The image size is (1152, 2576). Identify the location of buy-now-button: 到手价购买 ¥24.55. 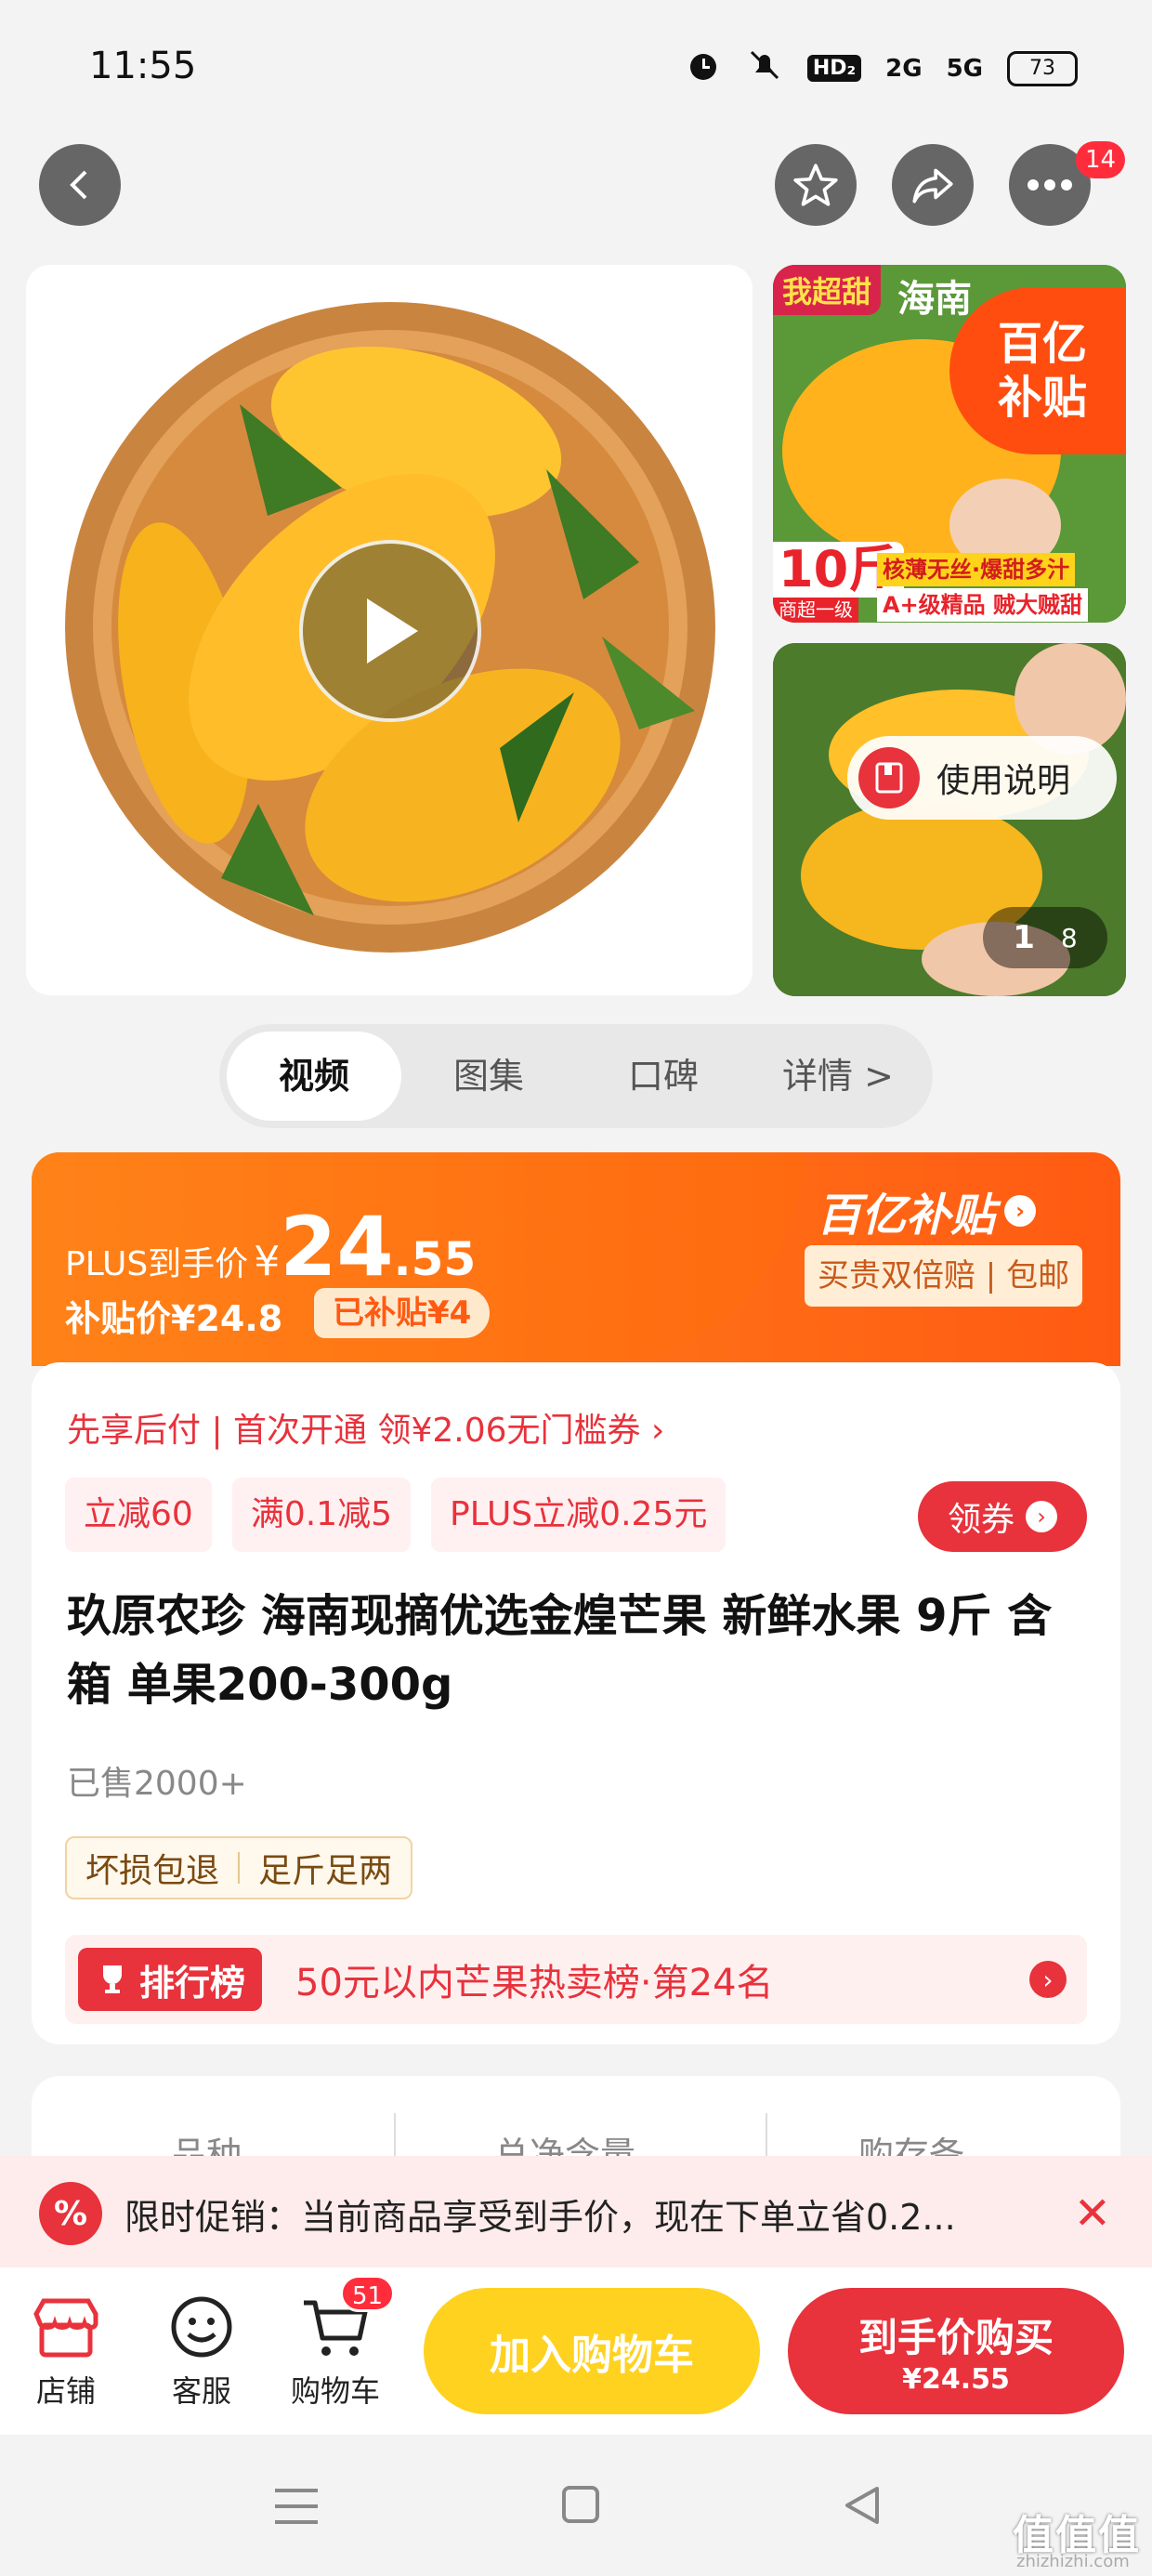
(956, 2351).